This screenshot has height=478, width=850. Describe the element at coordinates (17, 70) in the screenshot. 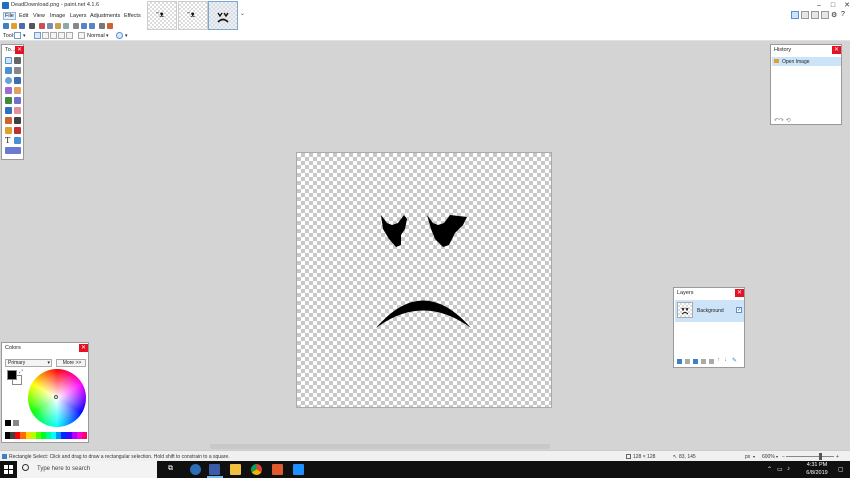

I see `move-selection-tool-icon` at that location.